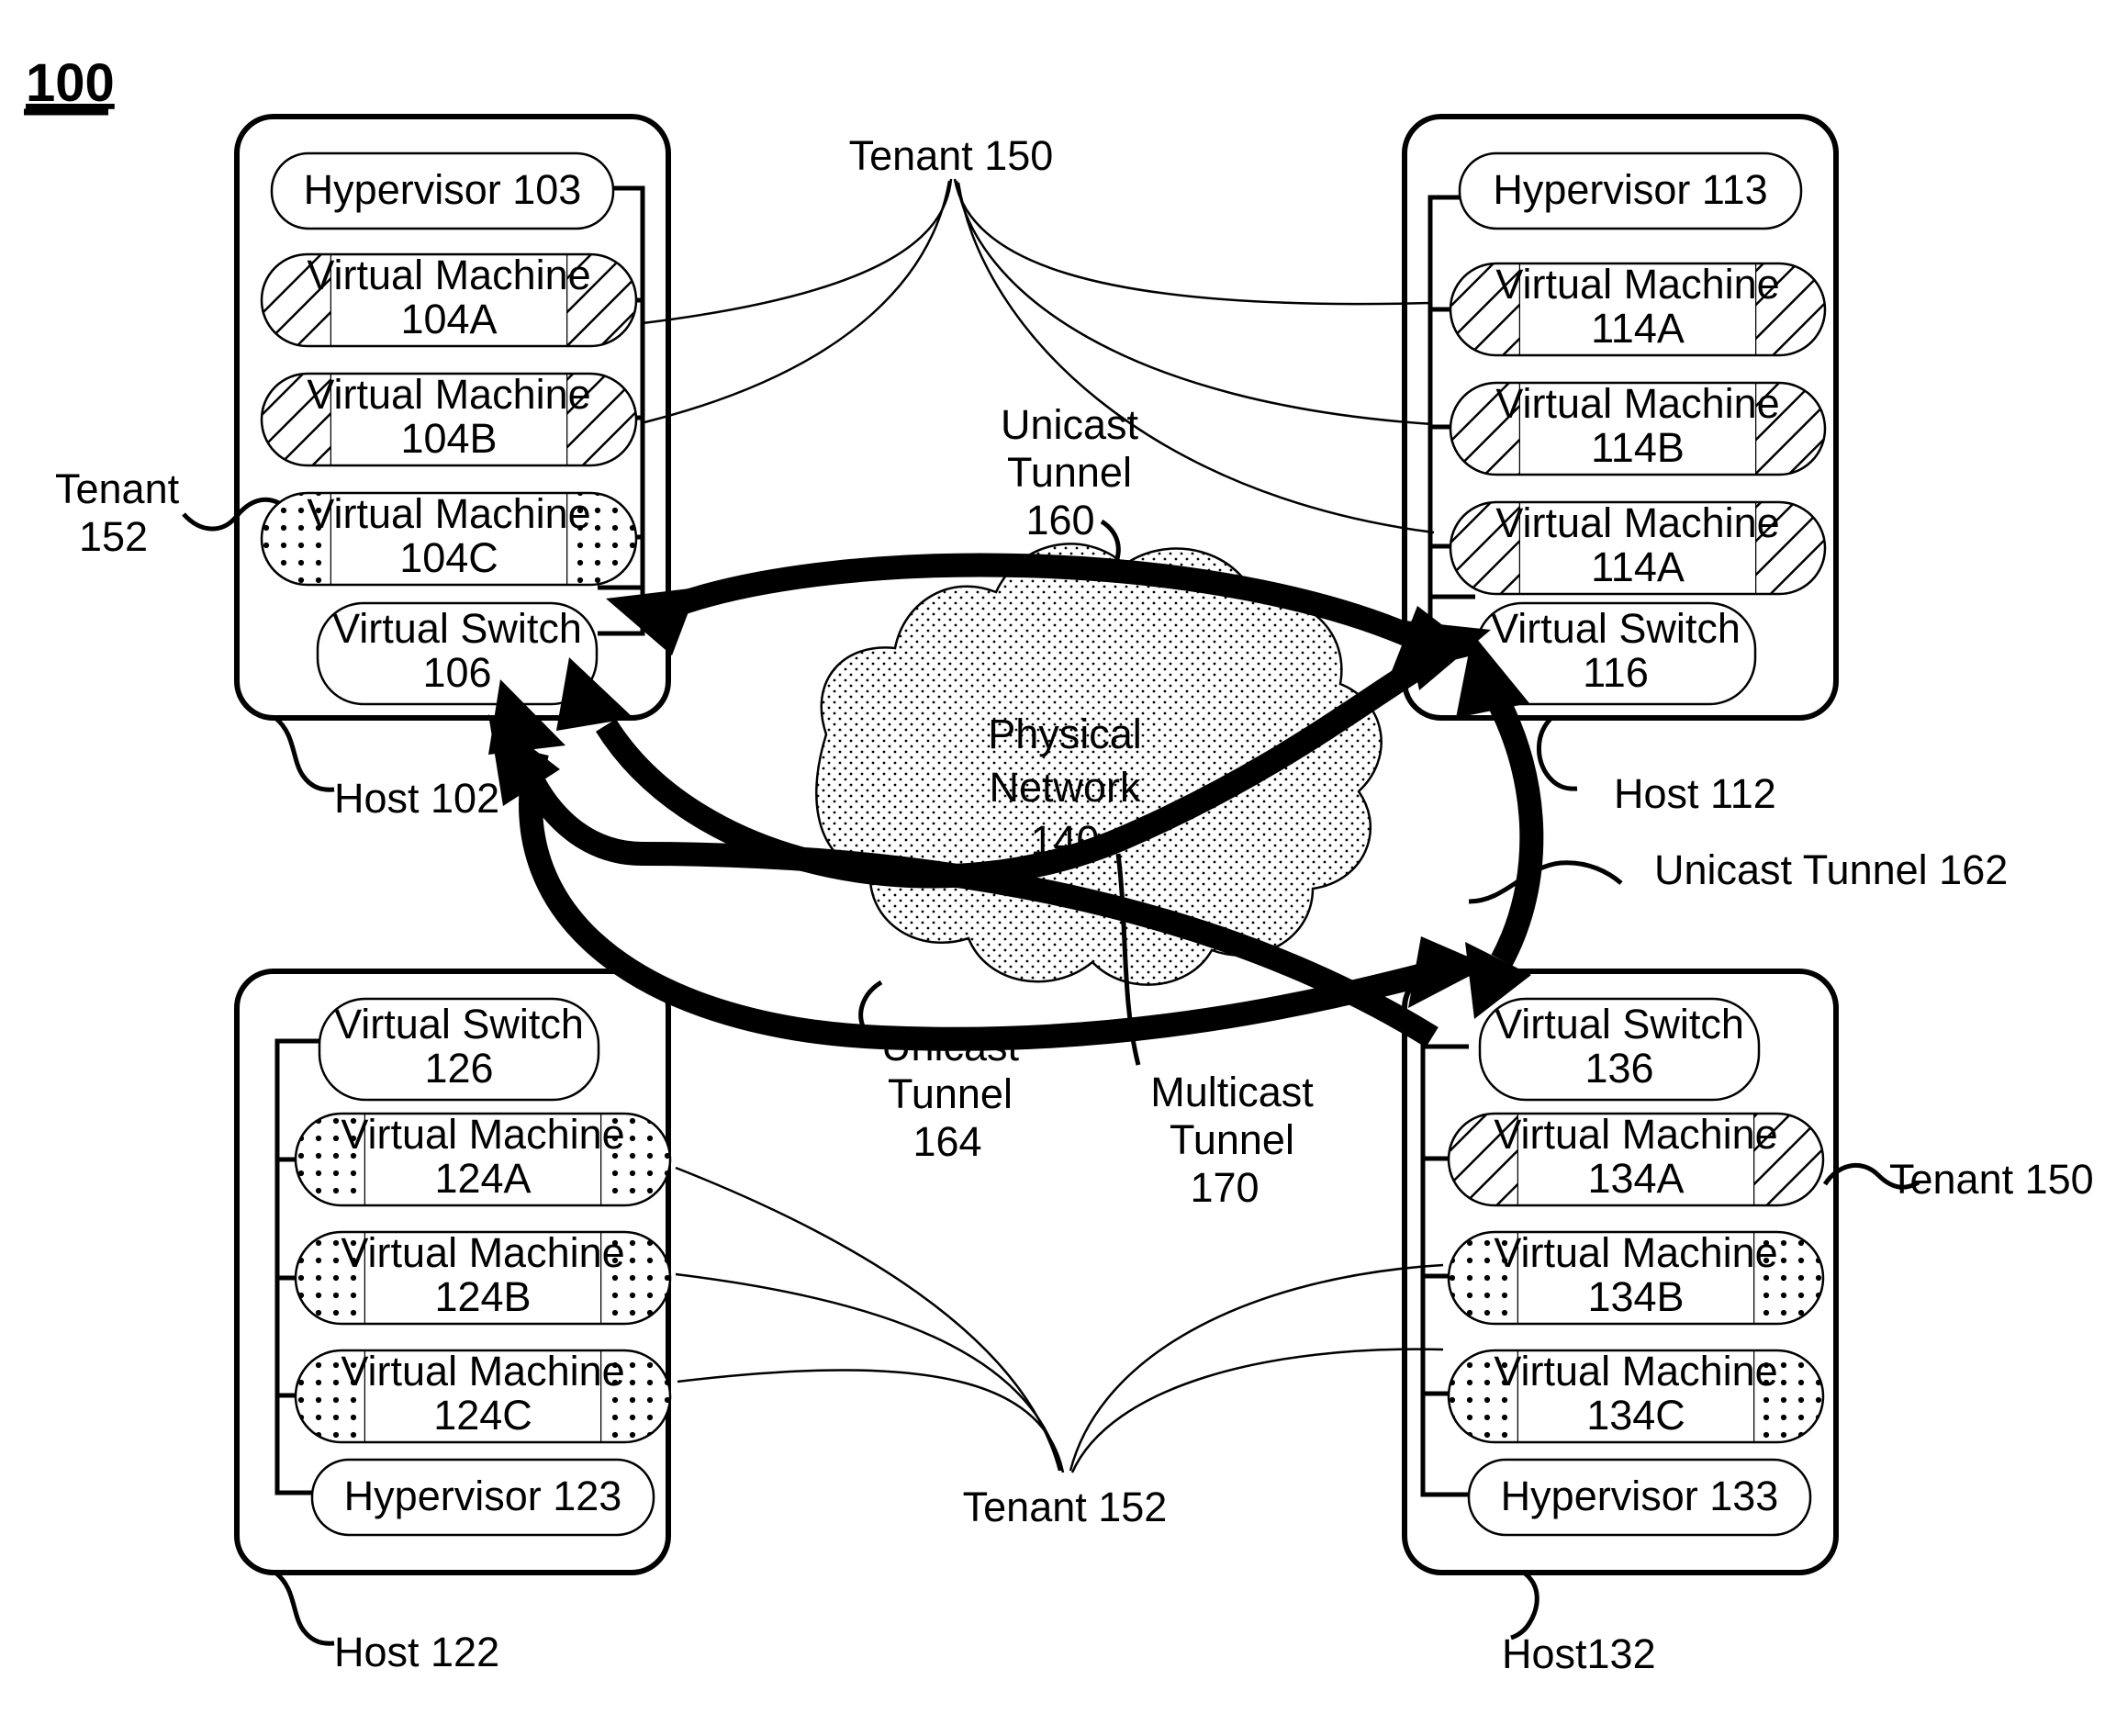 The width and height of the screenshot is (2116, 1736). I want to click on vm-114A-2-group: Virtual Machine 114A, so click(1638, 547).